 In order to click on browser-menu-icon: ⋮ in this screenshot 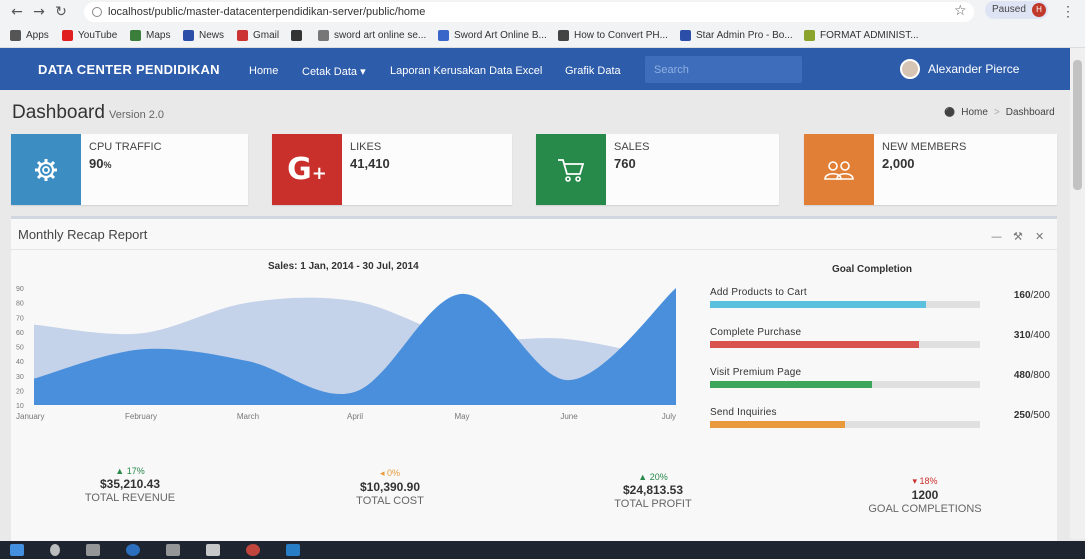, I will do `click(1068, 11)`.